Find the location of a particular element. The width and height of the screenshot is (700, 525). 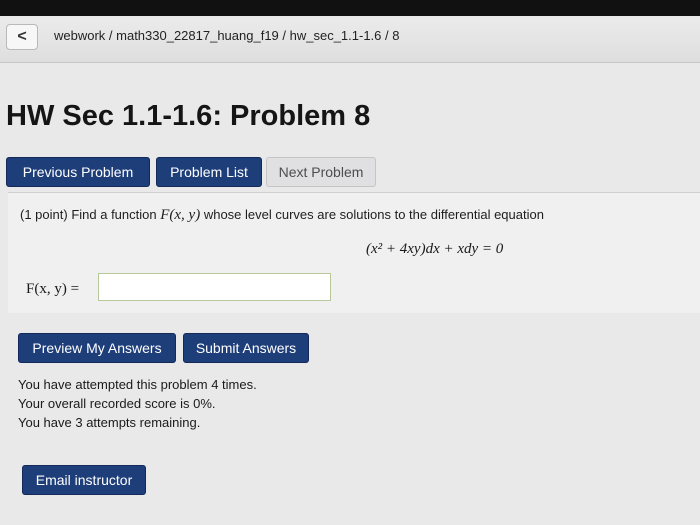

back-button: < is located at coordinates (22, 37).